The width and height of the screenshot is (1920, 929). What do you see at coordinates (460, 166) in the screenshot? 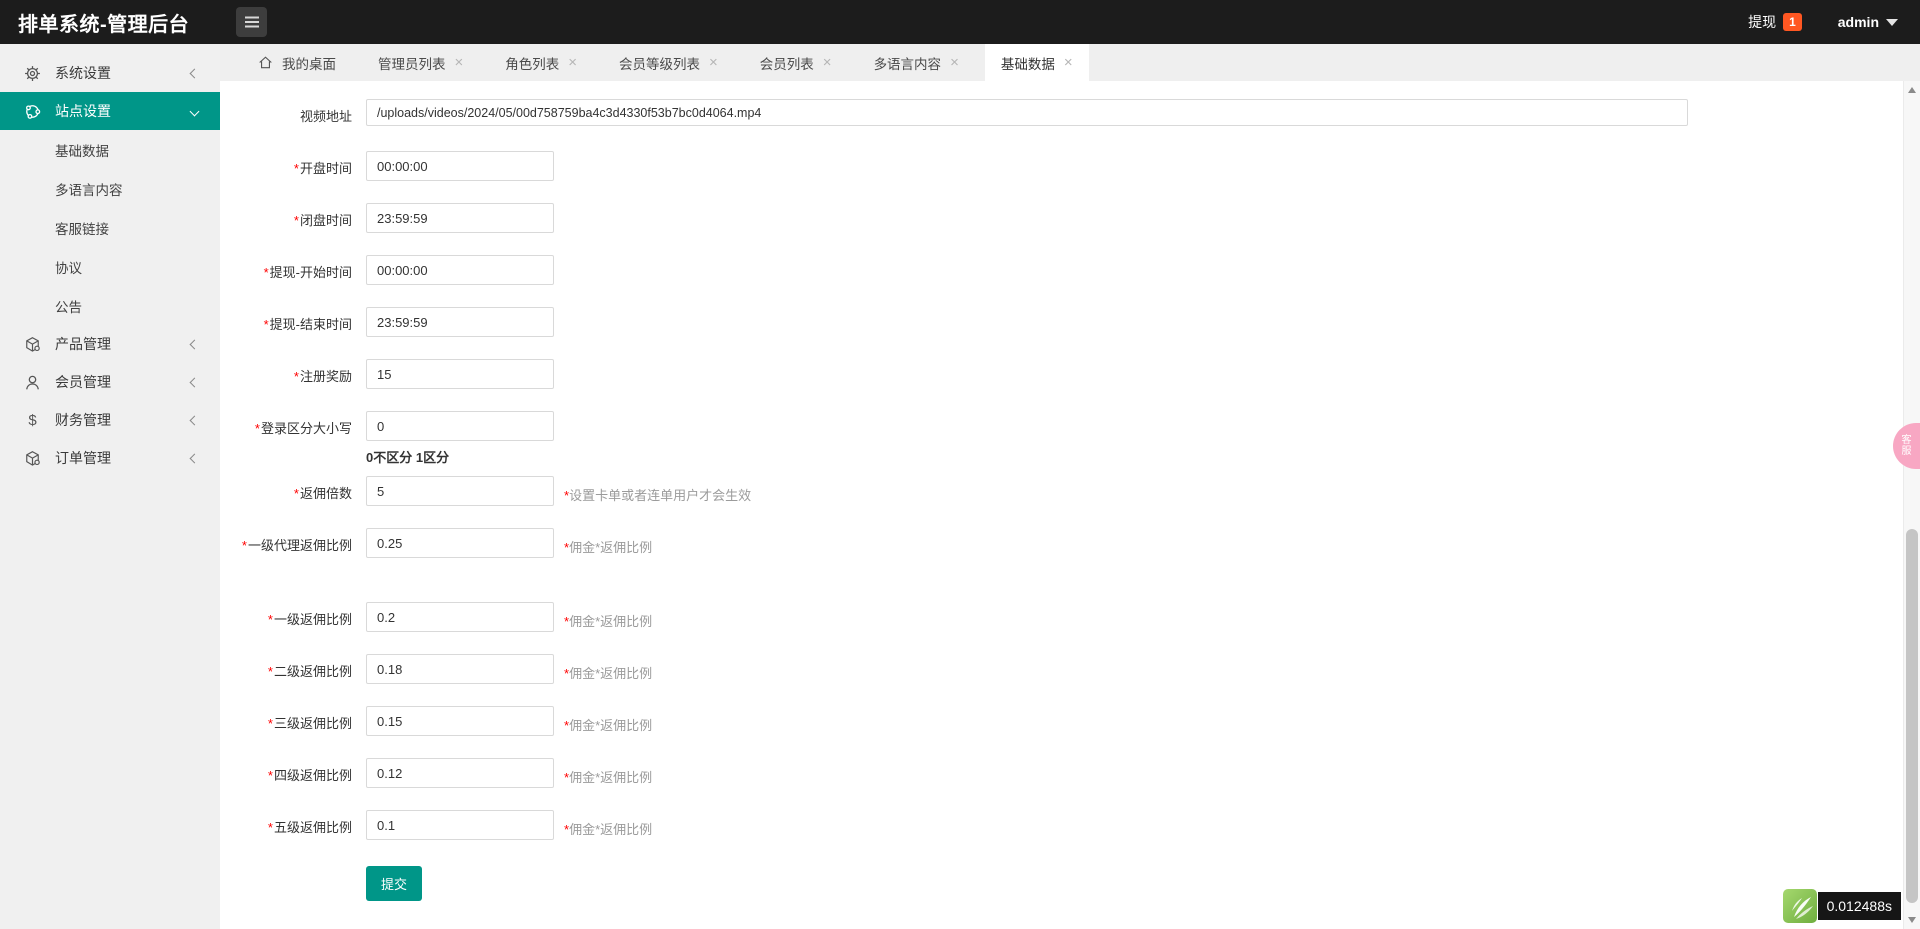
I see `open-time-input` at bounding box center [460, 166].